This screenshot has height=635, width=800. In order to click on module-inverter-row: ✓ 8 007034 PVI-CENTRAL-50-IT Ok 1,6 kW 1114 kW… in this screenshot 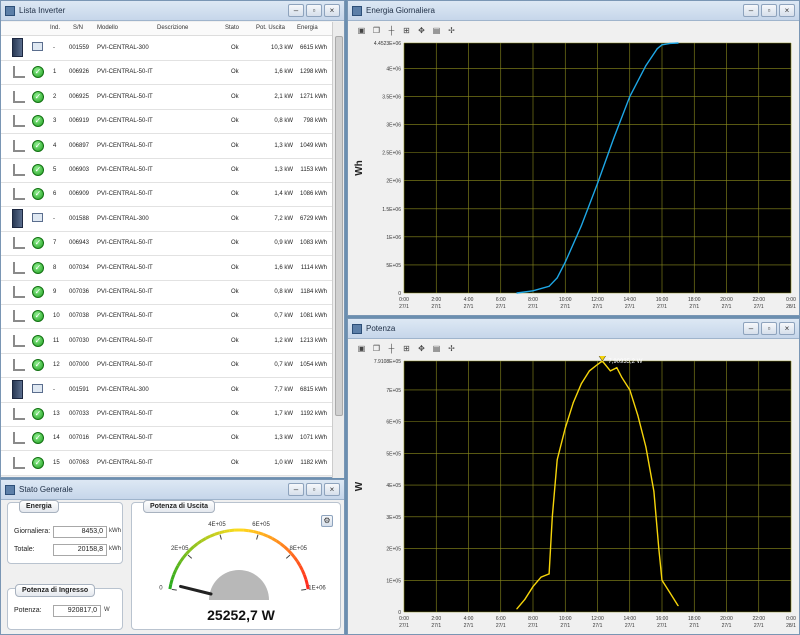, I will do `click(167, 268)`.